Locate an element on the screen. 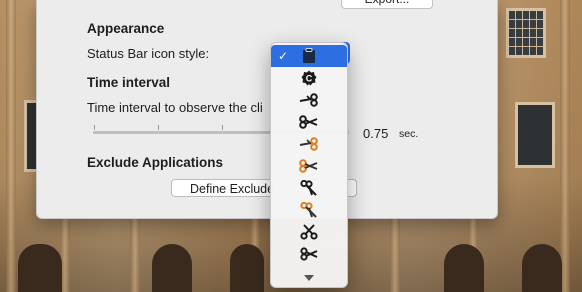 This screenshot has height=292, width=582. scissors-open-icon is located at coordinates (309, 122).